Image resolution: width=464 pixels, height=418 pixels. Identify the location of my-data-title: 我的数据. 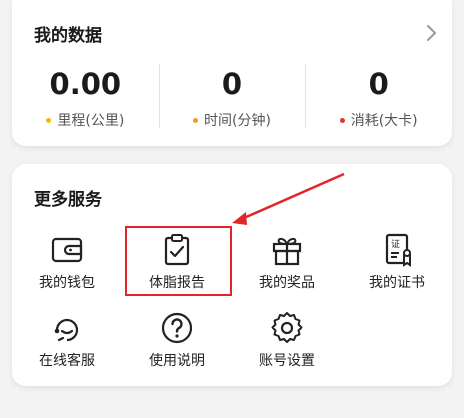
(68, 36).